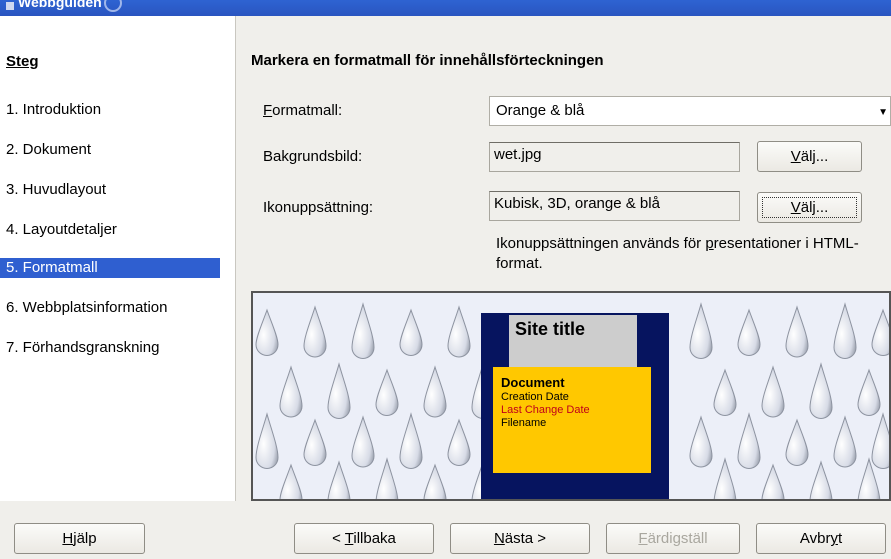 This screenshot has width=891, height=559. What do you see at coordinates (110, 190) in the screenshot?
I see `sidebar-item-huvudlayout: 3. Huvudlayout` at bounding box center [110, 190].